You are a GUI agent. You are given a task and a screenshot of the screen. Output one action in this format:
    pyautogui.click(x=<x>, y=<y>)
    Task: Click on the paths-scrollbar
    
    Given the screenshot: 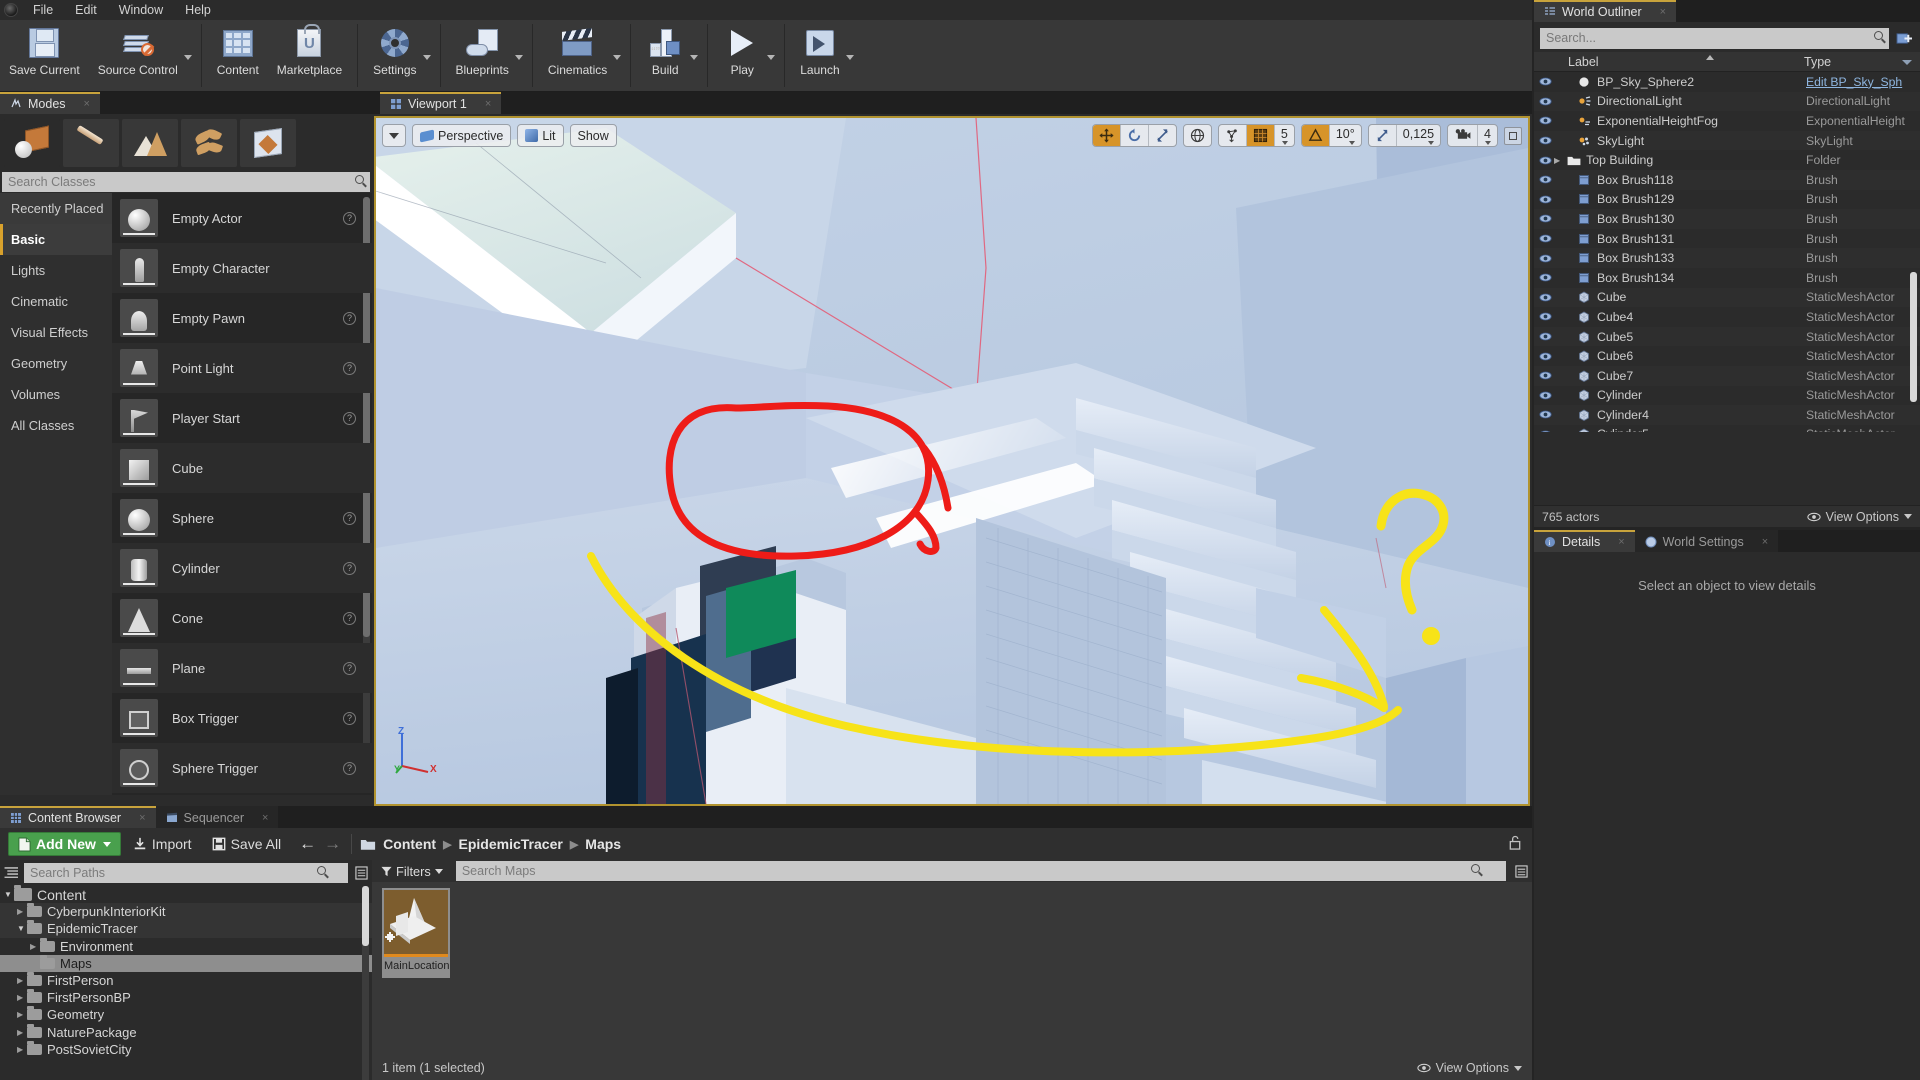 What is the action you would take?
    pyautogui.click(x=365, y=983)
    